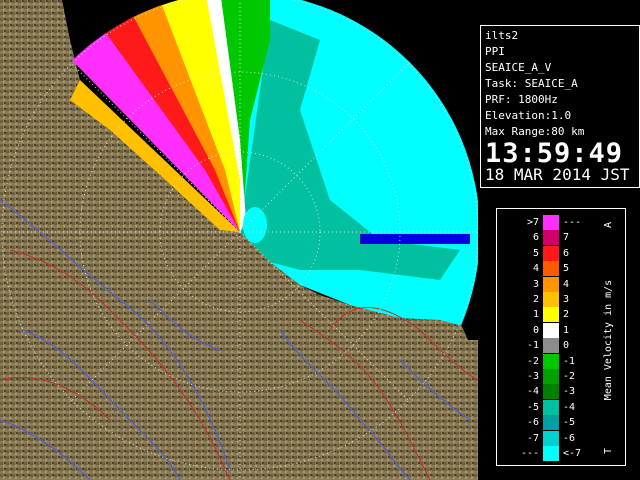 This screenshot has height=480, width=640. What do you see at coordinates (531, 83) in the screenshot?
I see `task-label: Task: SEAICE_A` at bounding box center [531, 83].